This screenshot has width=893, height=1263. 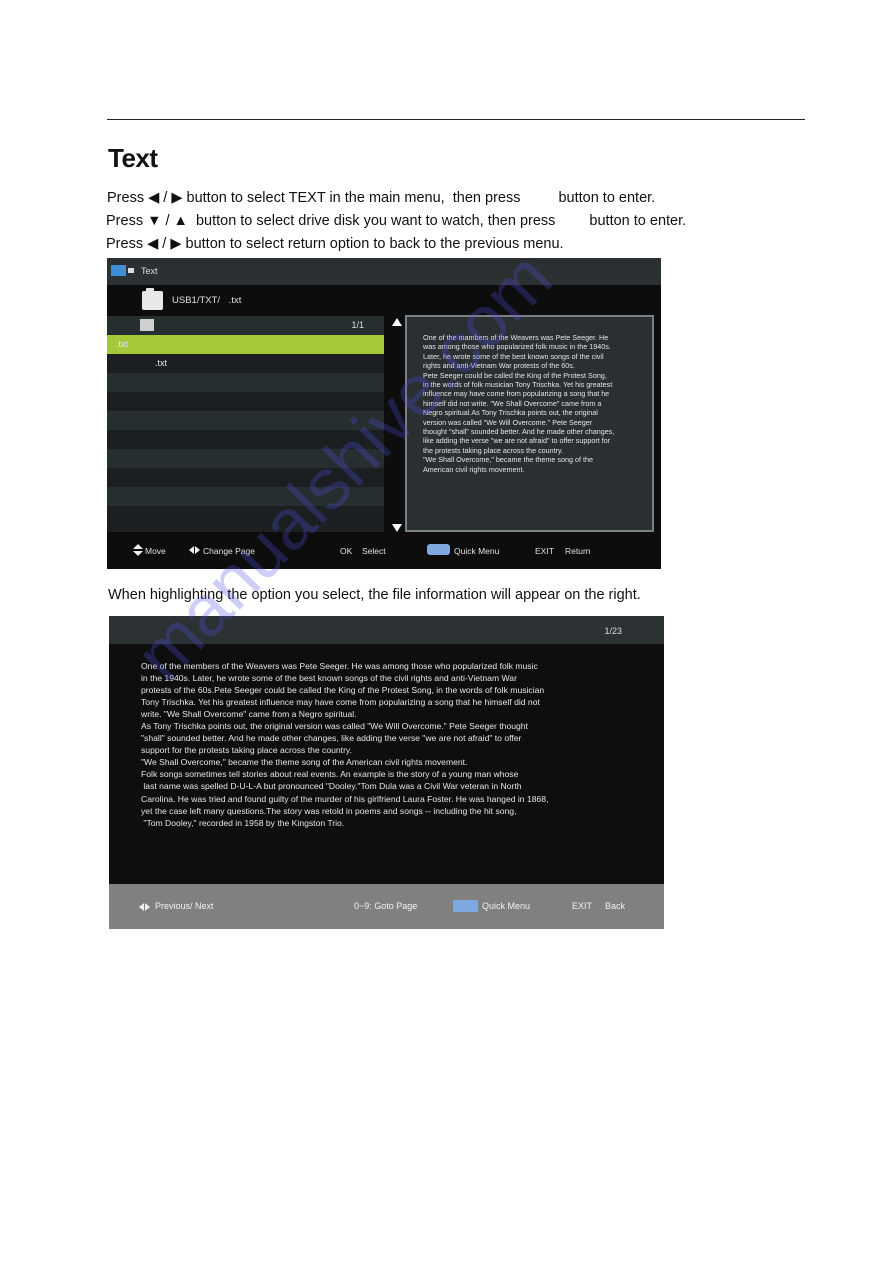 I want to click on hint-select: Select, so click(x=374, y=551).